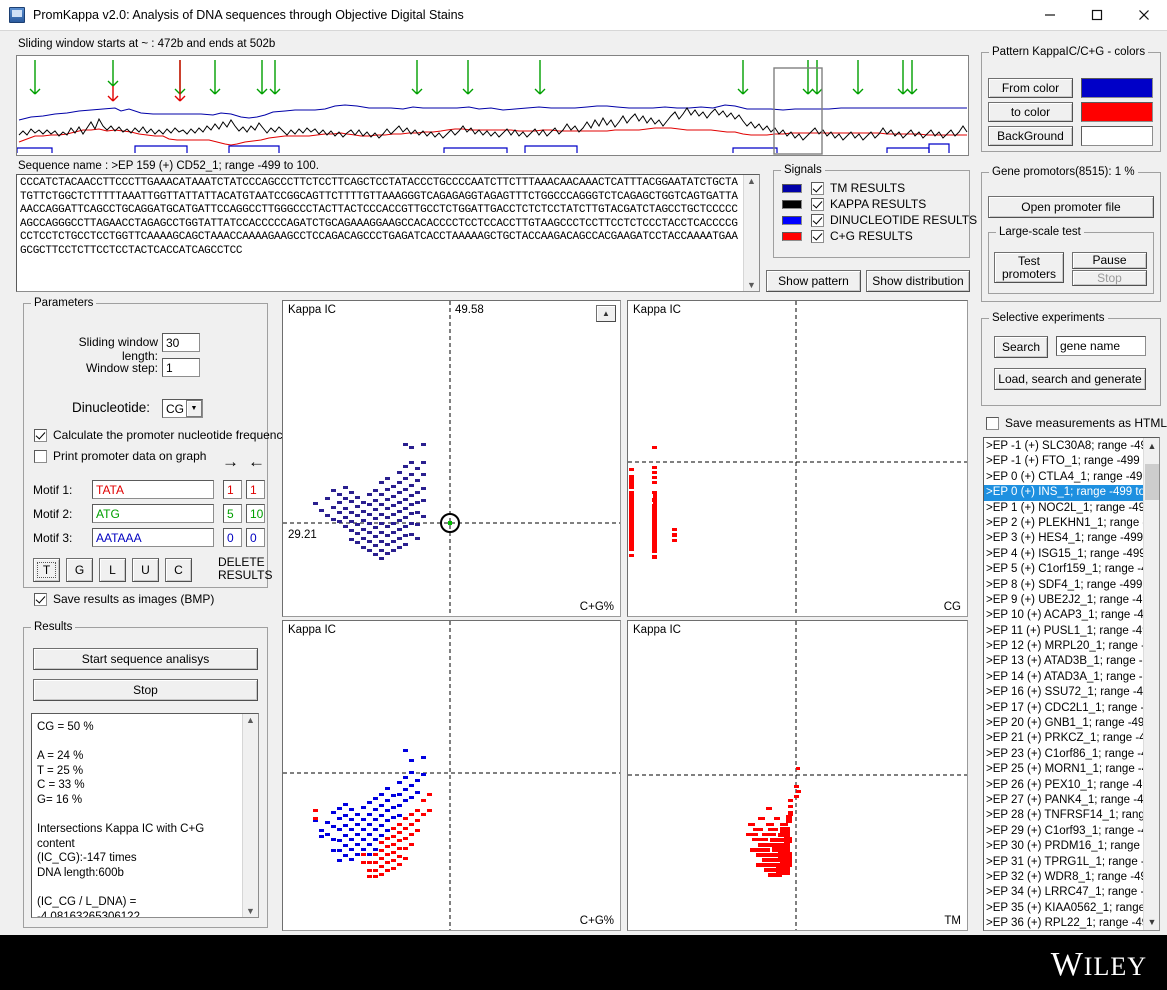  What do you see at coordinates (230, 462) in the screenshot?
I see `next-motif-arrow-icon: →` at bounding box center [230, 462].